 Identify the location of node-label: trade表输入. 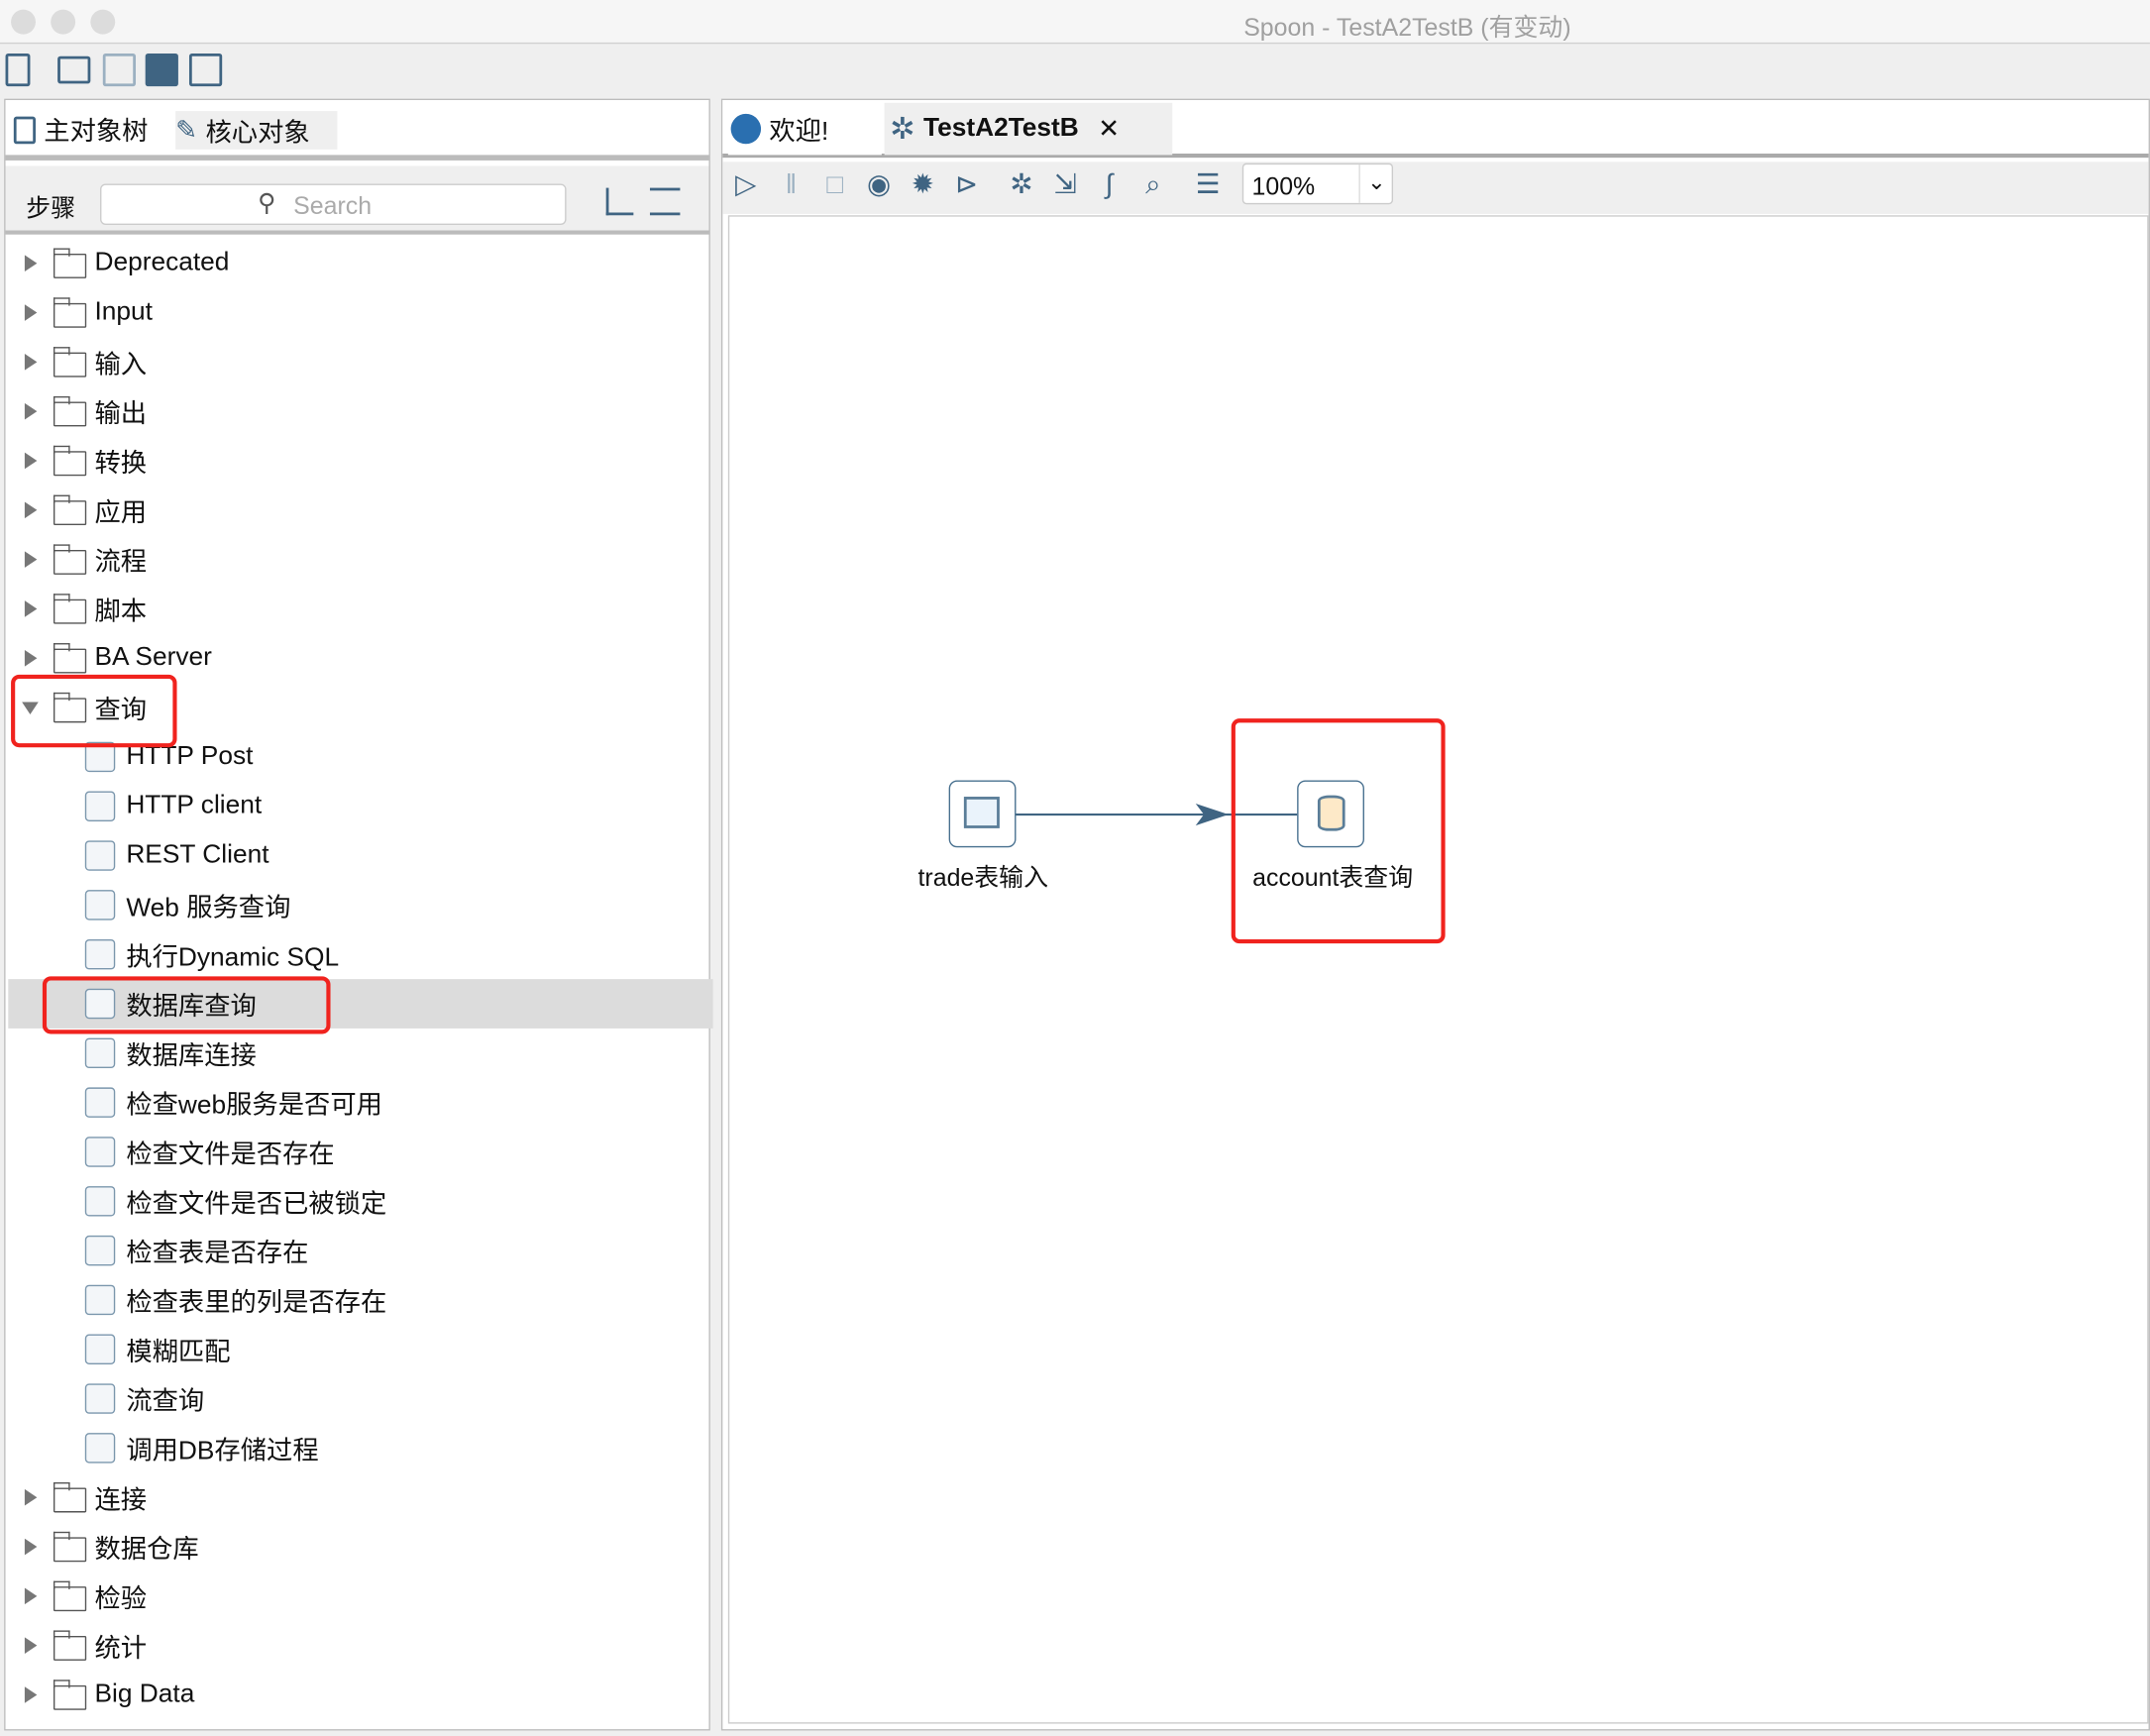
(983, 877).